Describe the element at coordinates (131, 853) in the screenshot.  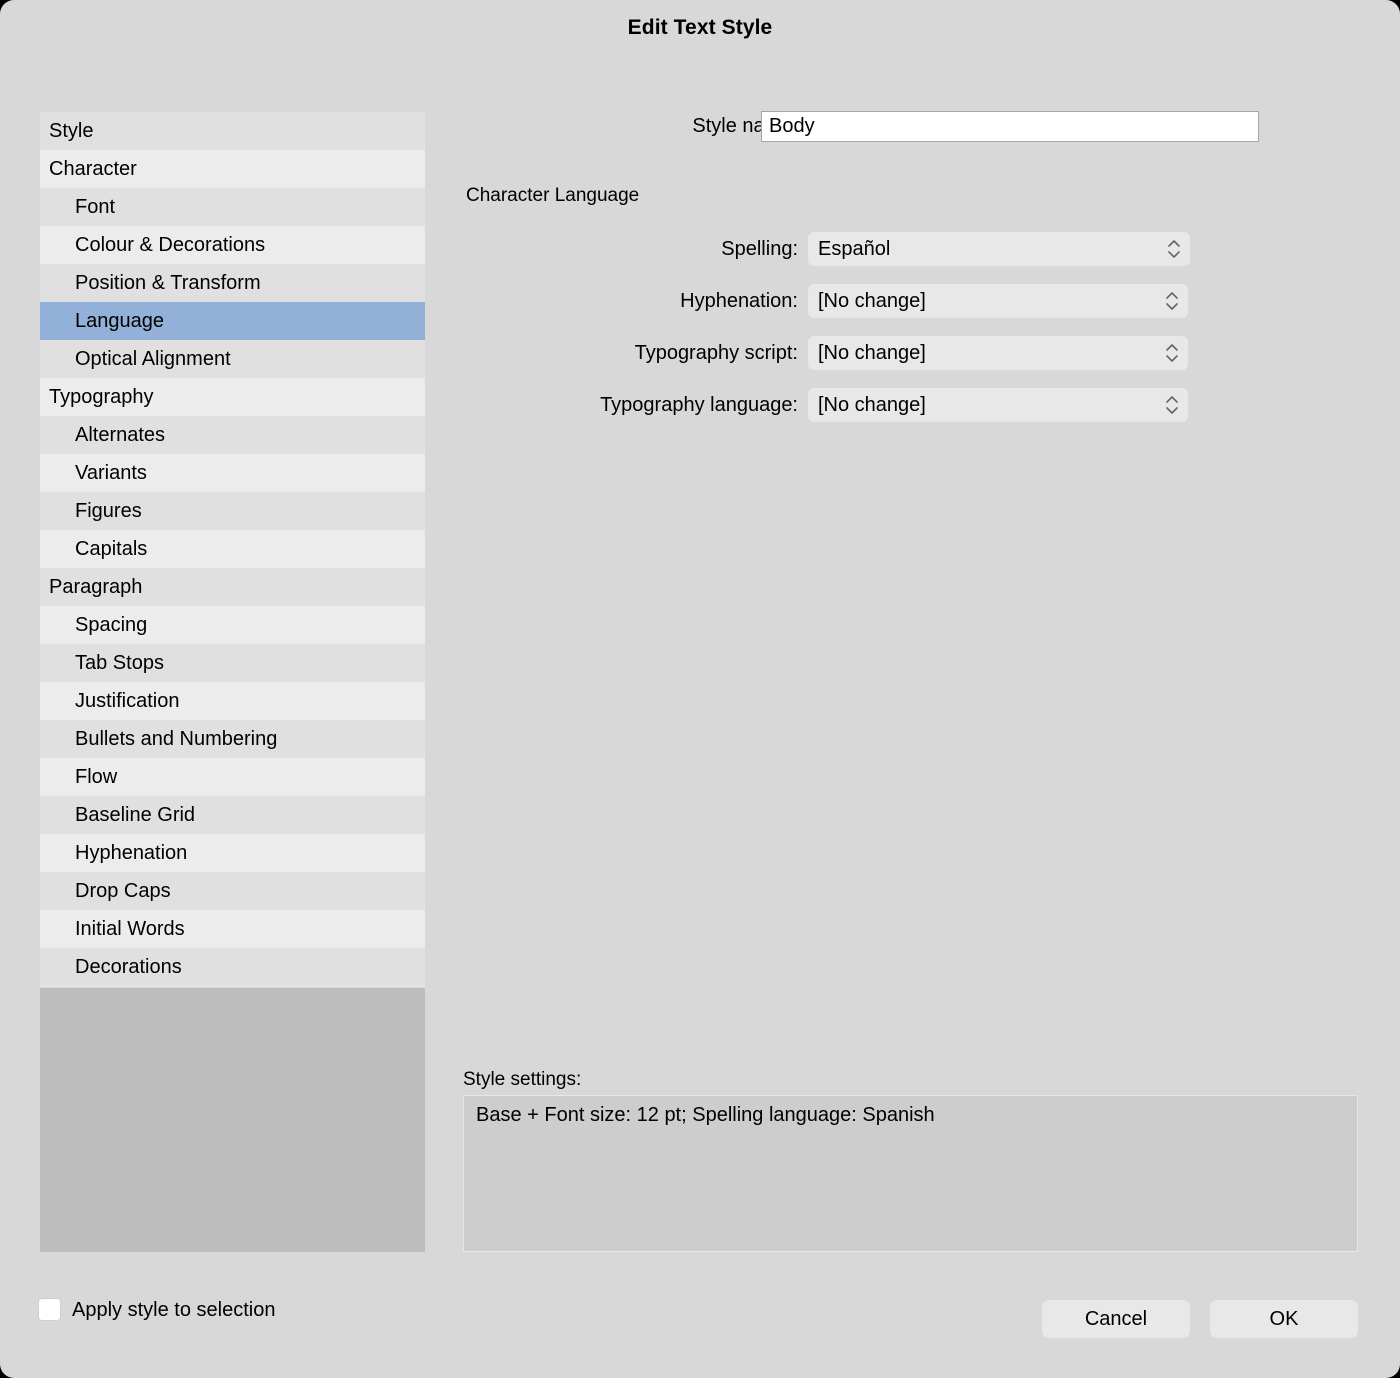
I see `sidebar-item-label: Hyphenation` at that location.